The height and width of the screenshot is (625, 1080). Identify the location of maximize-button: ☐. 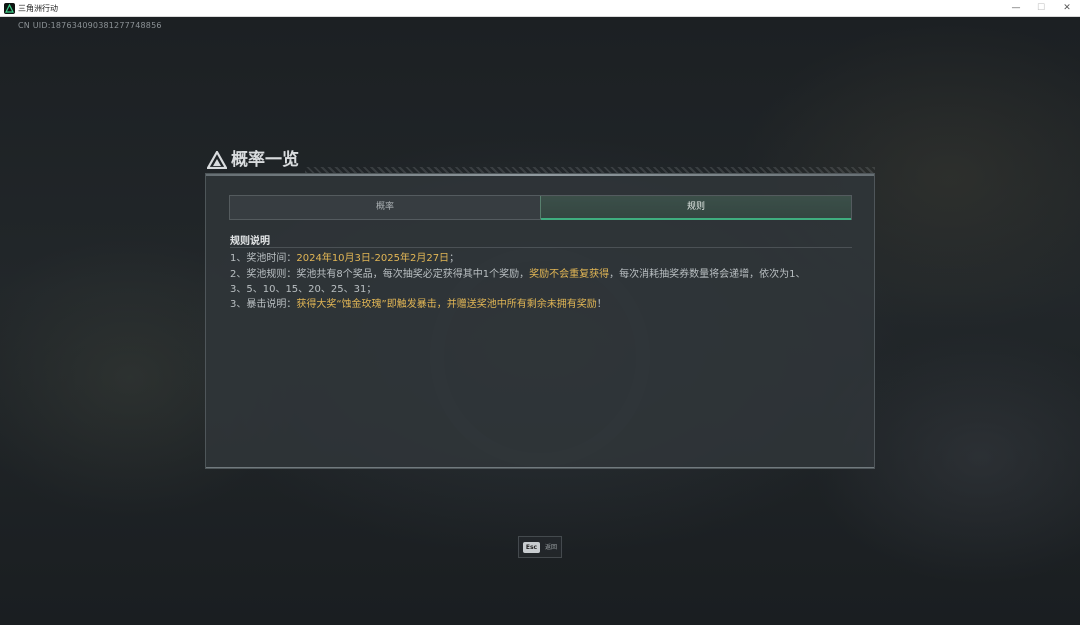
(1041, 8).